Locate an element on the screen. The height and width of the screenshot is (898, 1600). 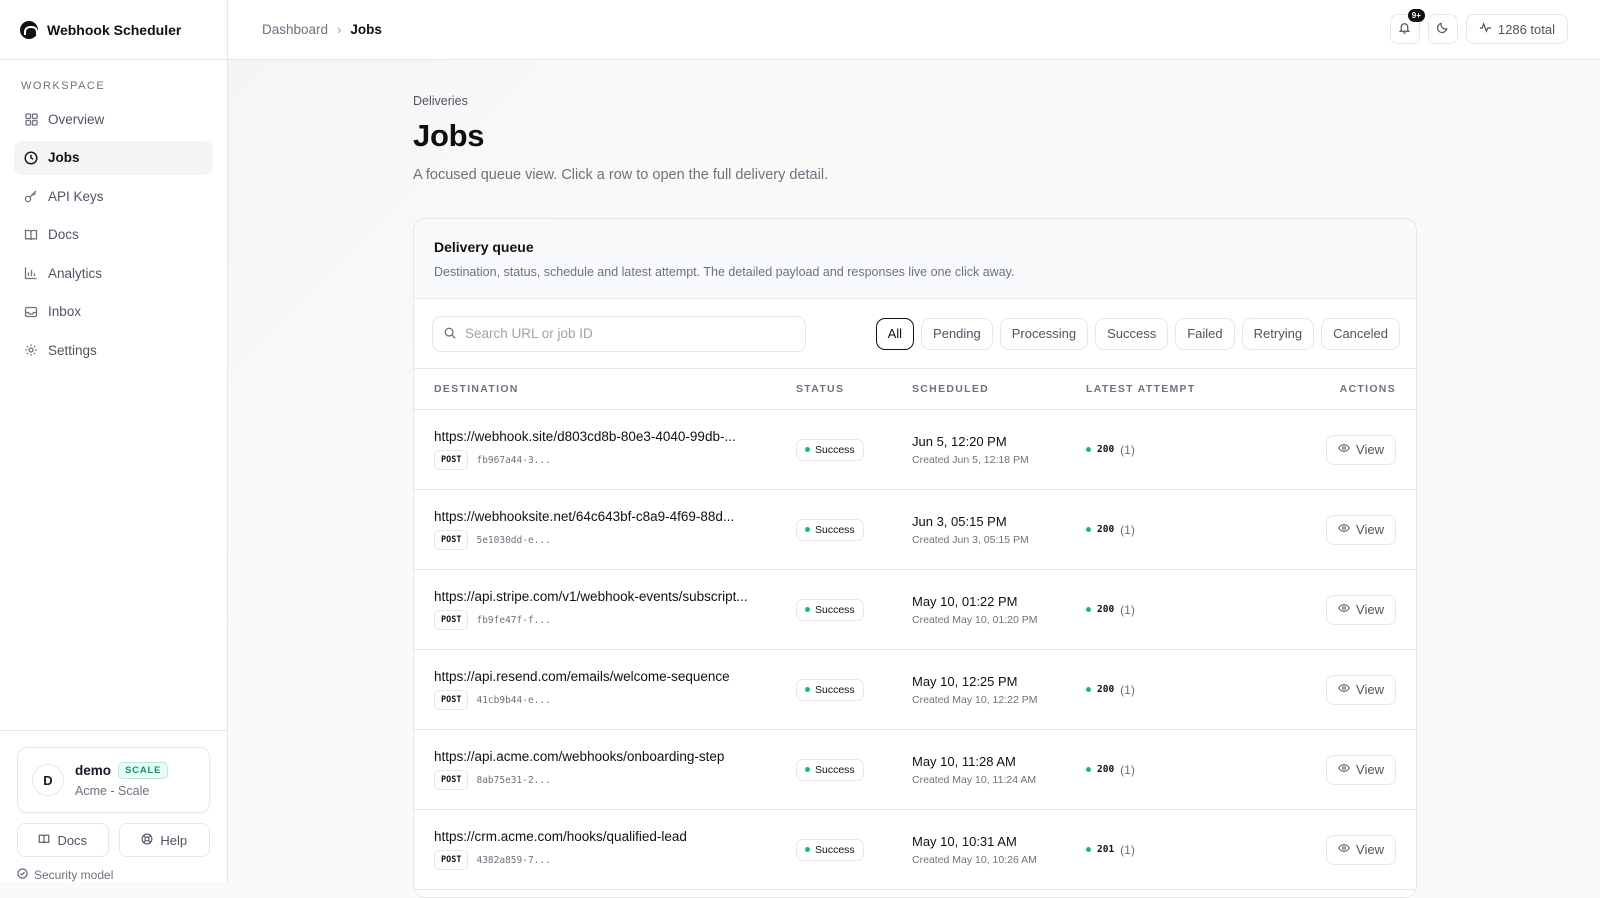
help-button: Help is located at coordinates (165, 840).